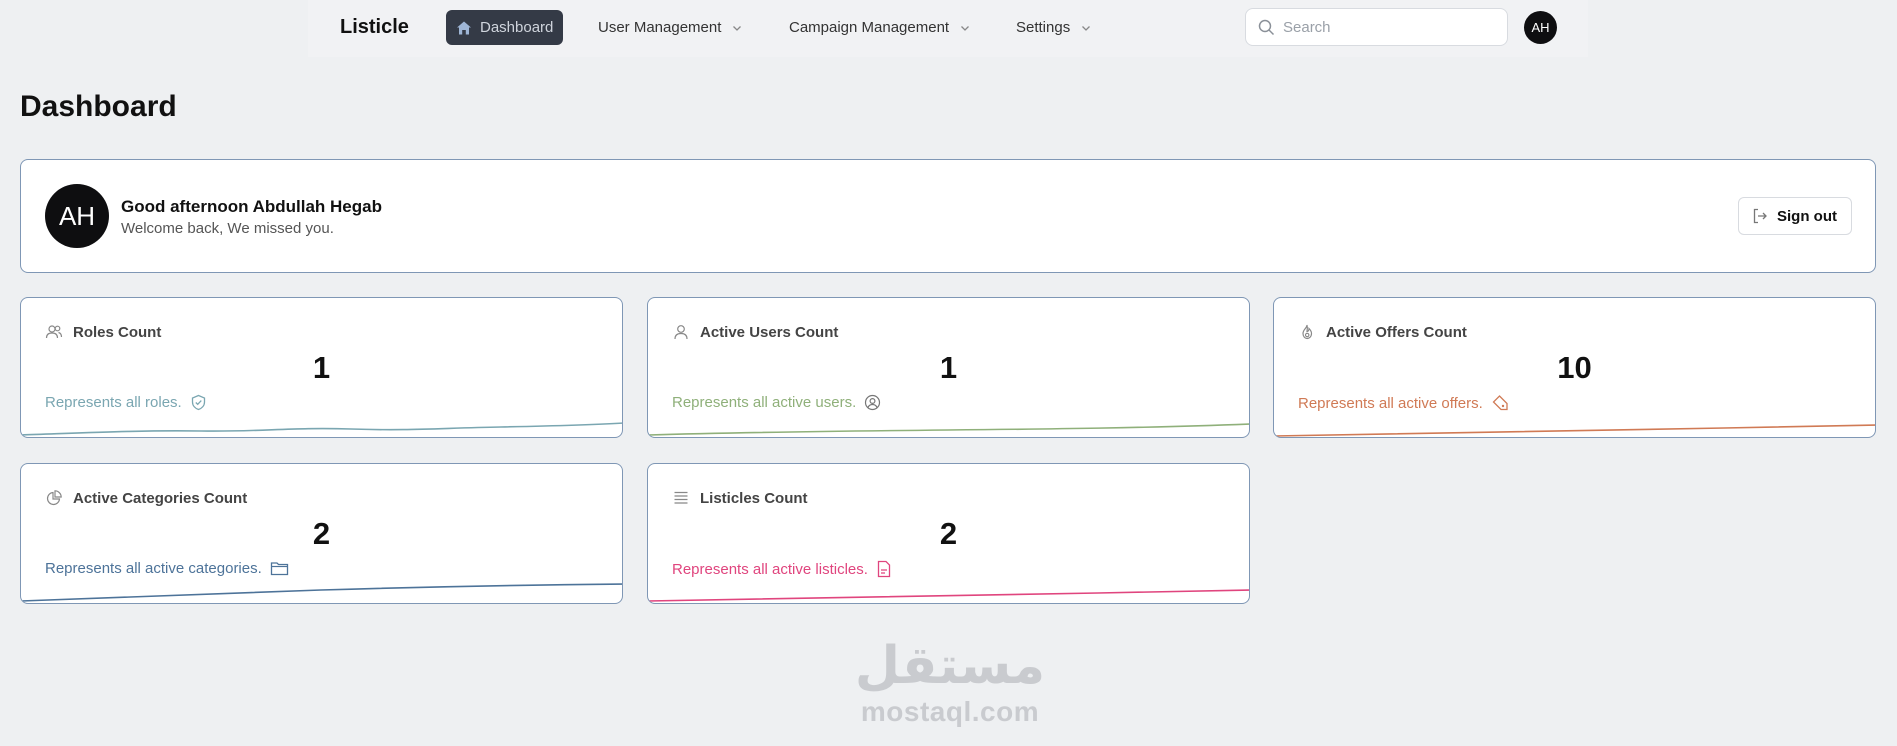  What do you see at coordinates (374, 27) in the screenshot?
I see `brand-logo: Listicle` at bounding box center [374, 27].